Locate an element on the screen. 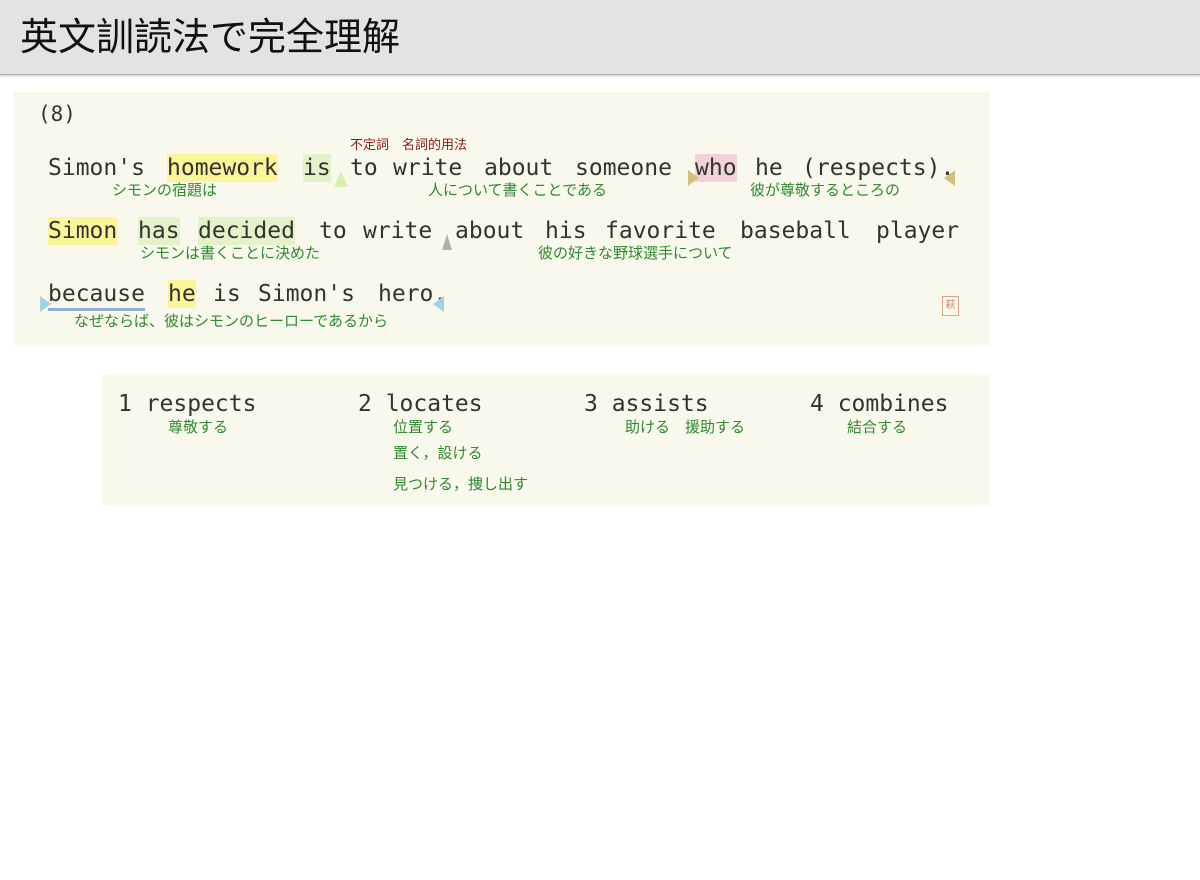 The width and height of the screenshot is (1200, 880). word-highlighted: homework is located at coordinates (222, 168).